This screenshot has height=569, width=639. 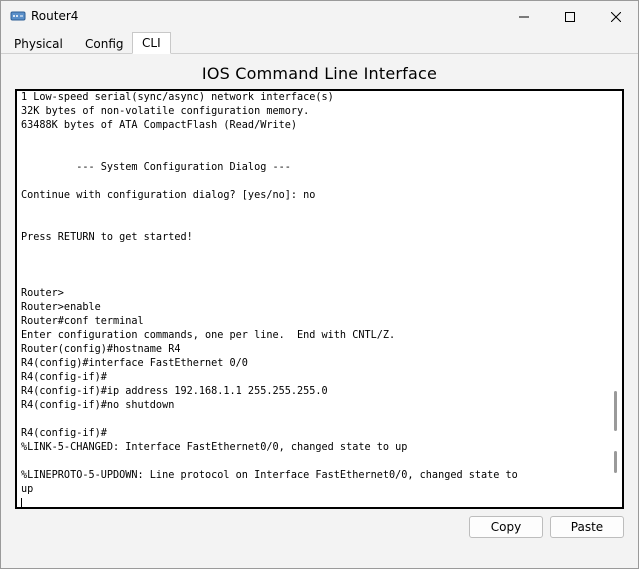 What do you see at coordinates (319, 43) in the screenshot?
I see `tab-bar: Physical Config CLI` at bounding box center [319, 43].